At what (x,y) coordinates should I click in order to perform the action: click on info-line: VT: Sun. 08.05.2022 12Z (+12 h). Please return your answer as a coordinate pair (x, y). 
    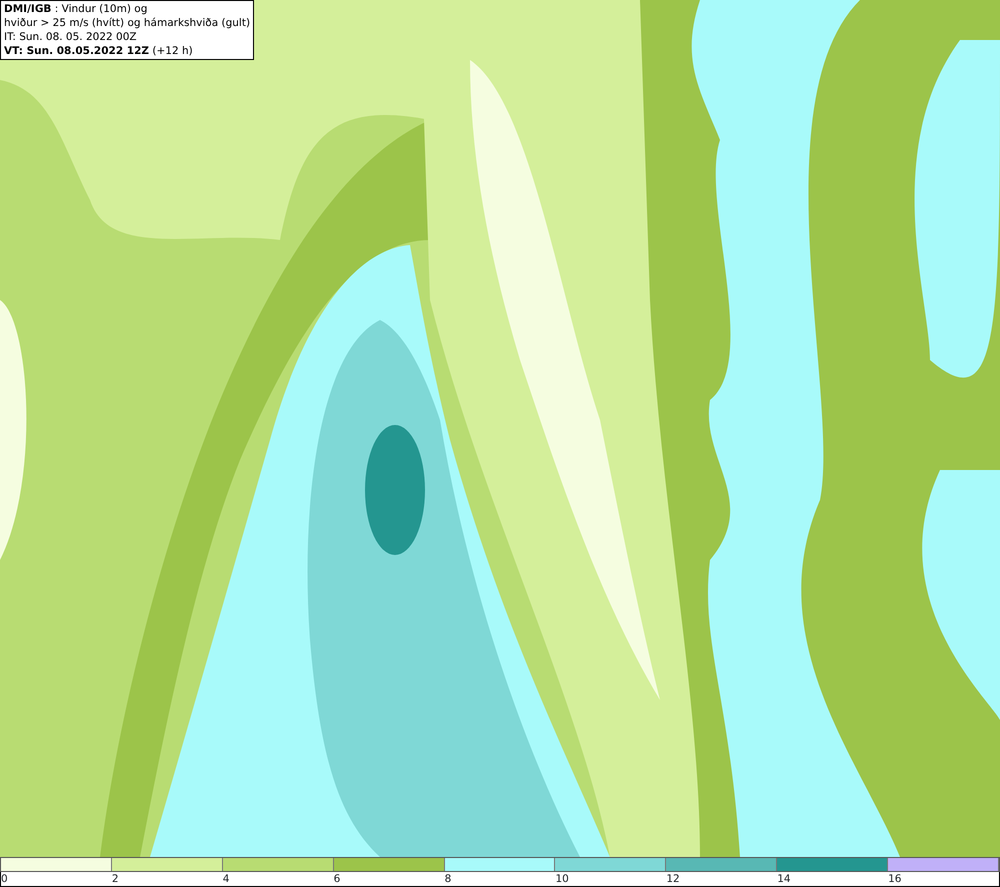
    Looking at the image, I should click on (99, 51).